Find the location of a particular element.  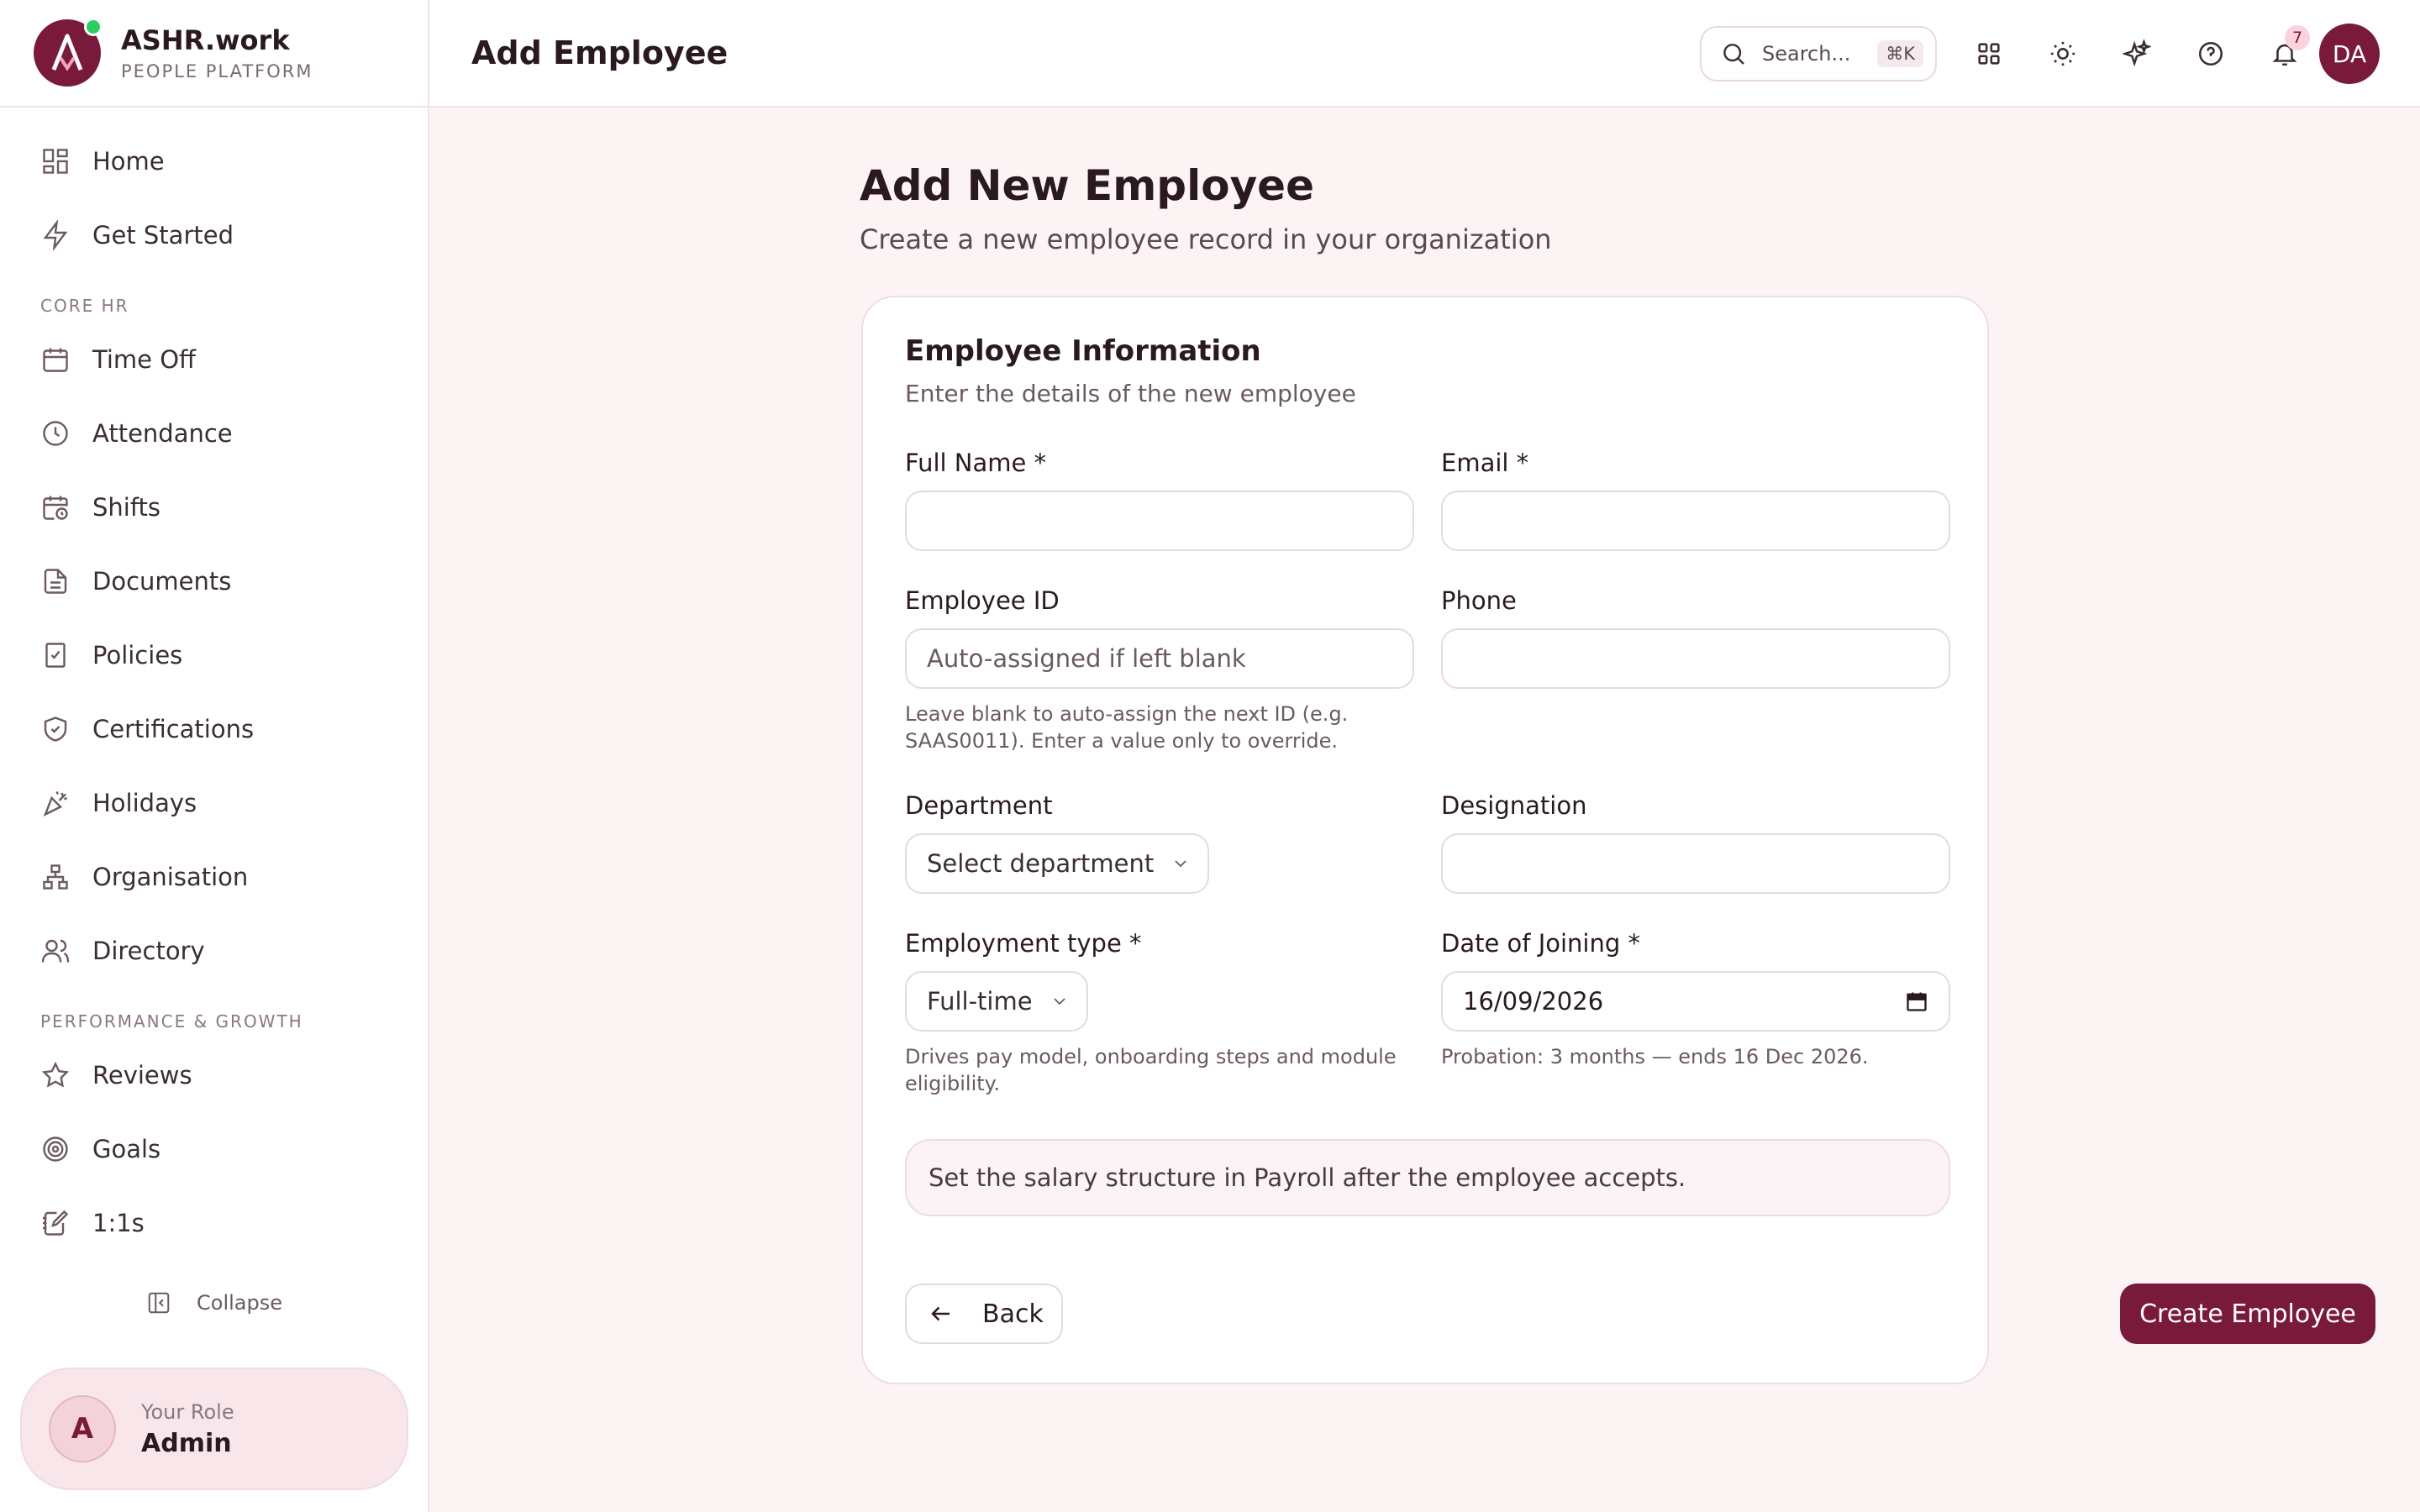

help-button is located at coordinates (2211, 54).